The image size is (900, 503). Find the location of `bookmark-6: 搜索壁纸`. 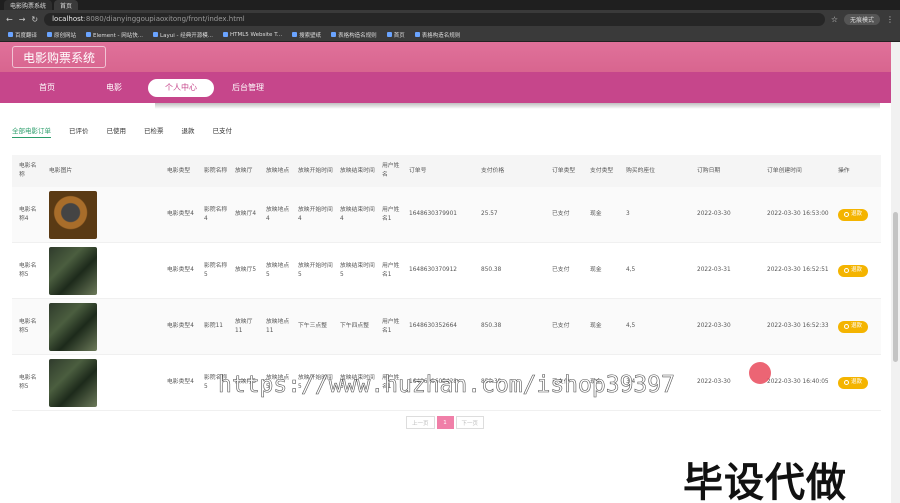

bookmark-6: 搜索壁纸 is located at coordinates (306, 35).